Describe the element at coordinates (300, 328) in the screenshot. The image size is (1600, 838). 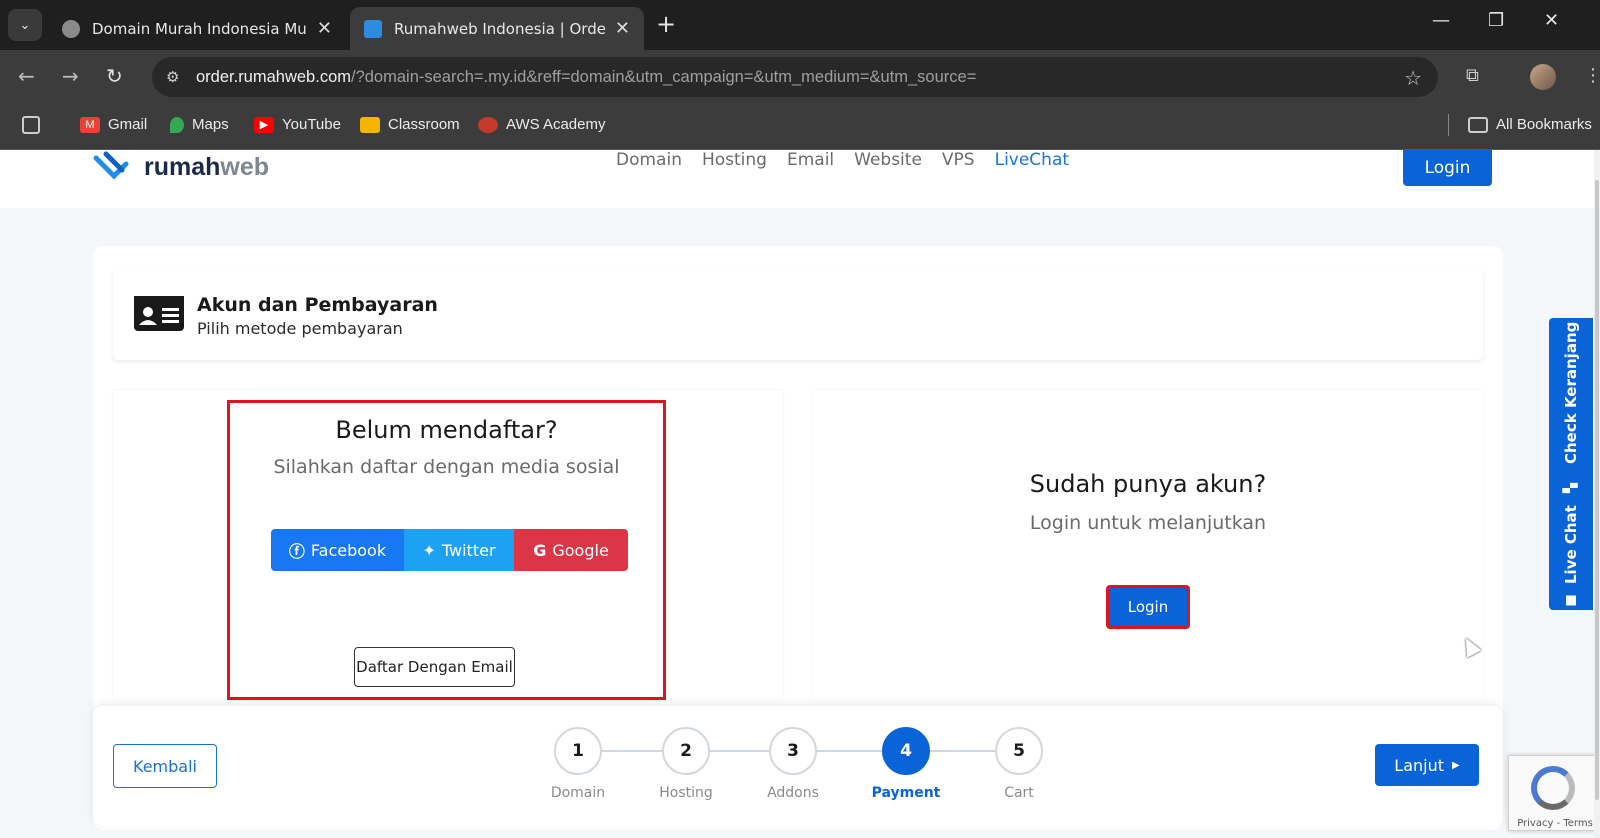
I see `section-subtitle: Pilih metode pembayaran` at that location.